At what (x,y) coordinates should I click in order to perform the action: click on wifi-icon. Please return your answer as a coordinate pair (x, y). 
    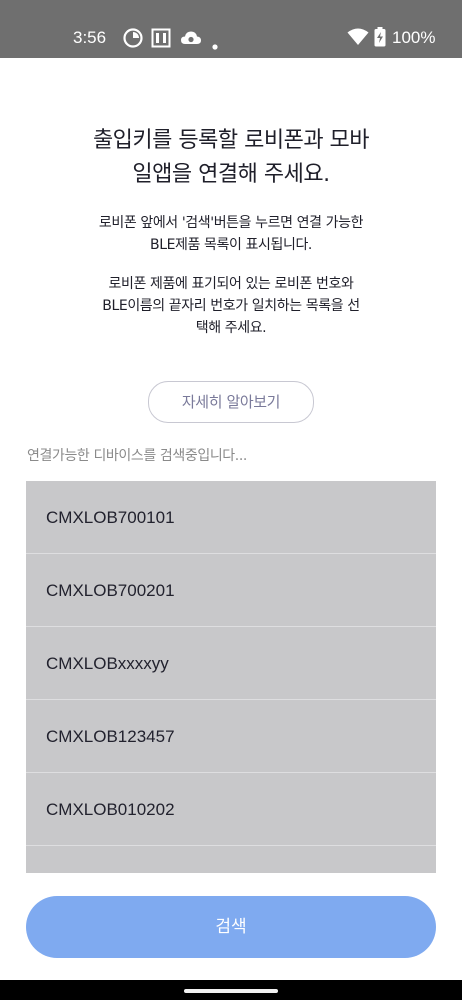
    Looking at the image, I should click on (358, 39).